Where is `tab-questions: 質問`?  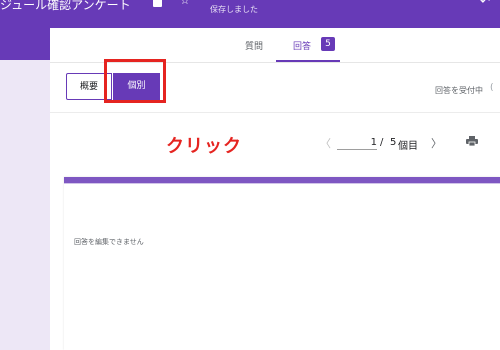
tab-questions: 質問 is located at coordinates (254, 45).